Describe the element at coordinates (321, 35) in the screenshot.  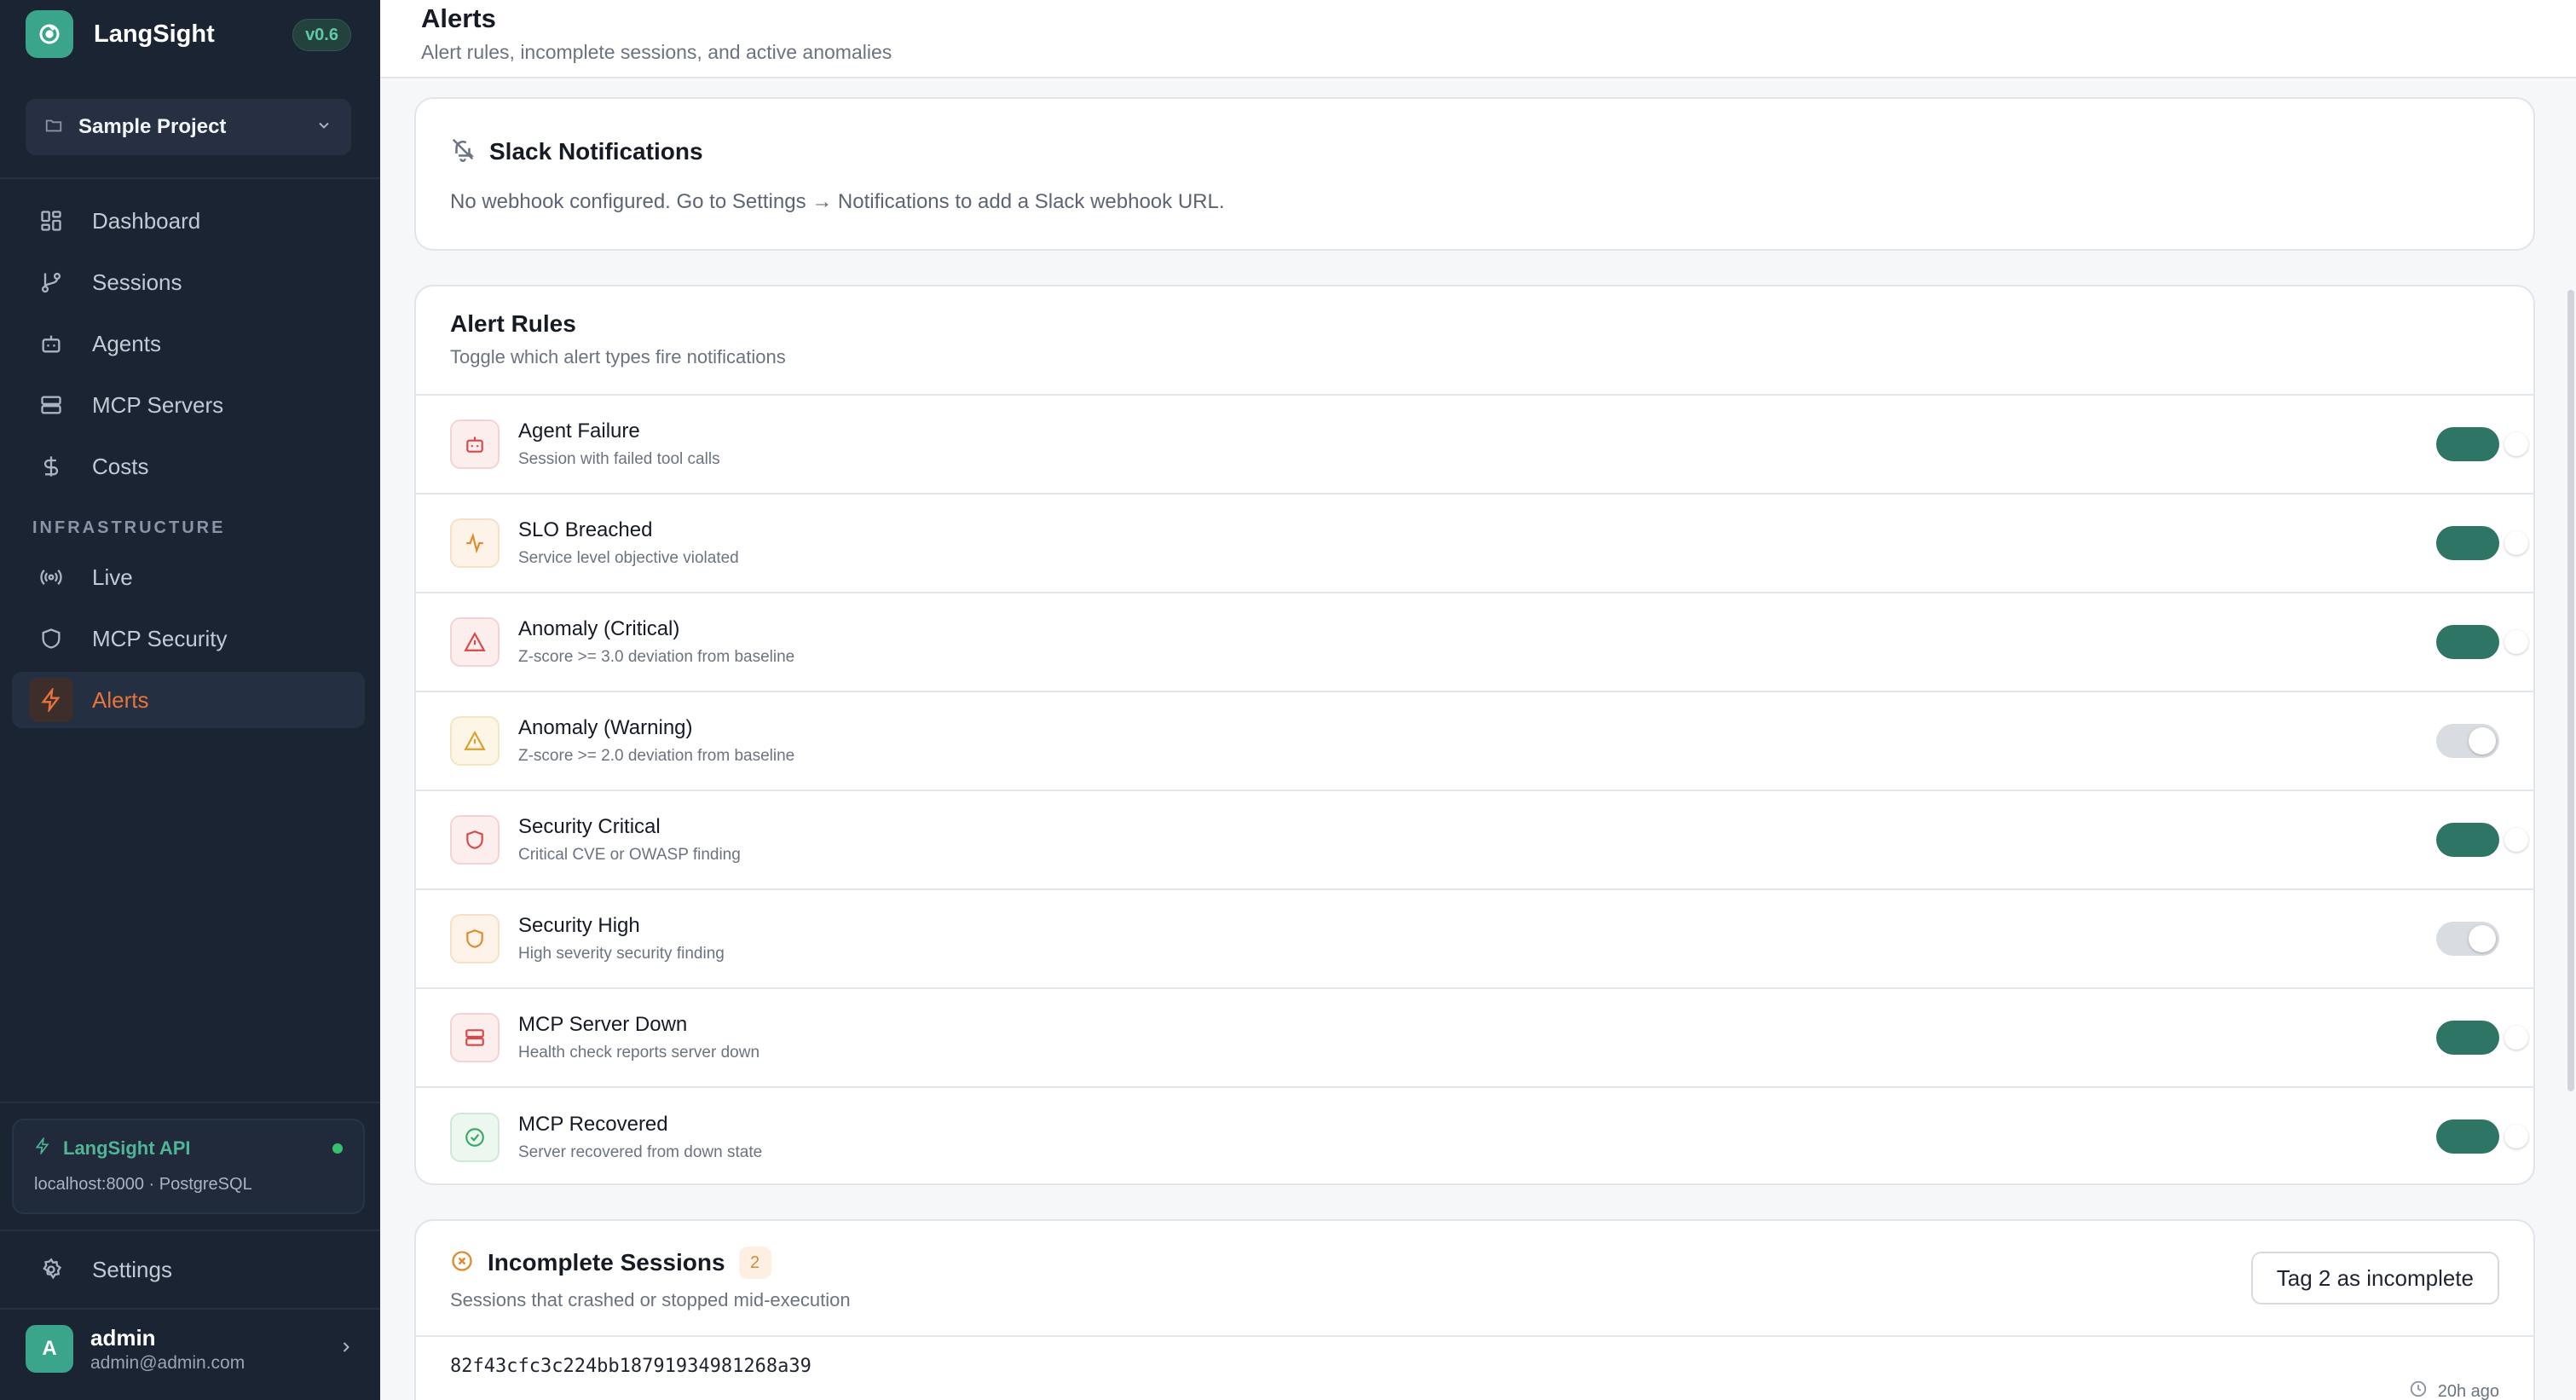
I see `version-badge: v0.6` at that location.